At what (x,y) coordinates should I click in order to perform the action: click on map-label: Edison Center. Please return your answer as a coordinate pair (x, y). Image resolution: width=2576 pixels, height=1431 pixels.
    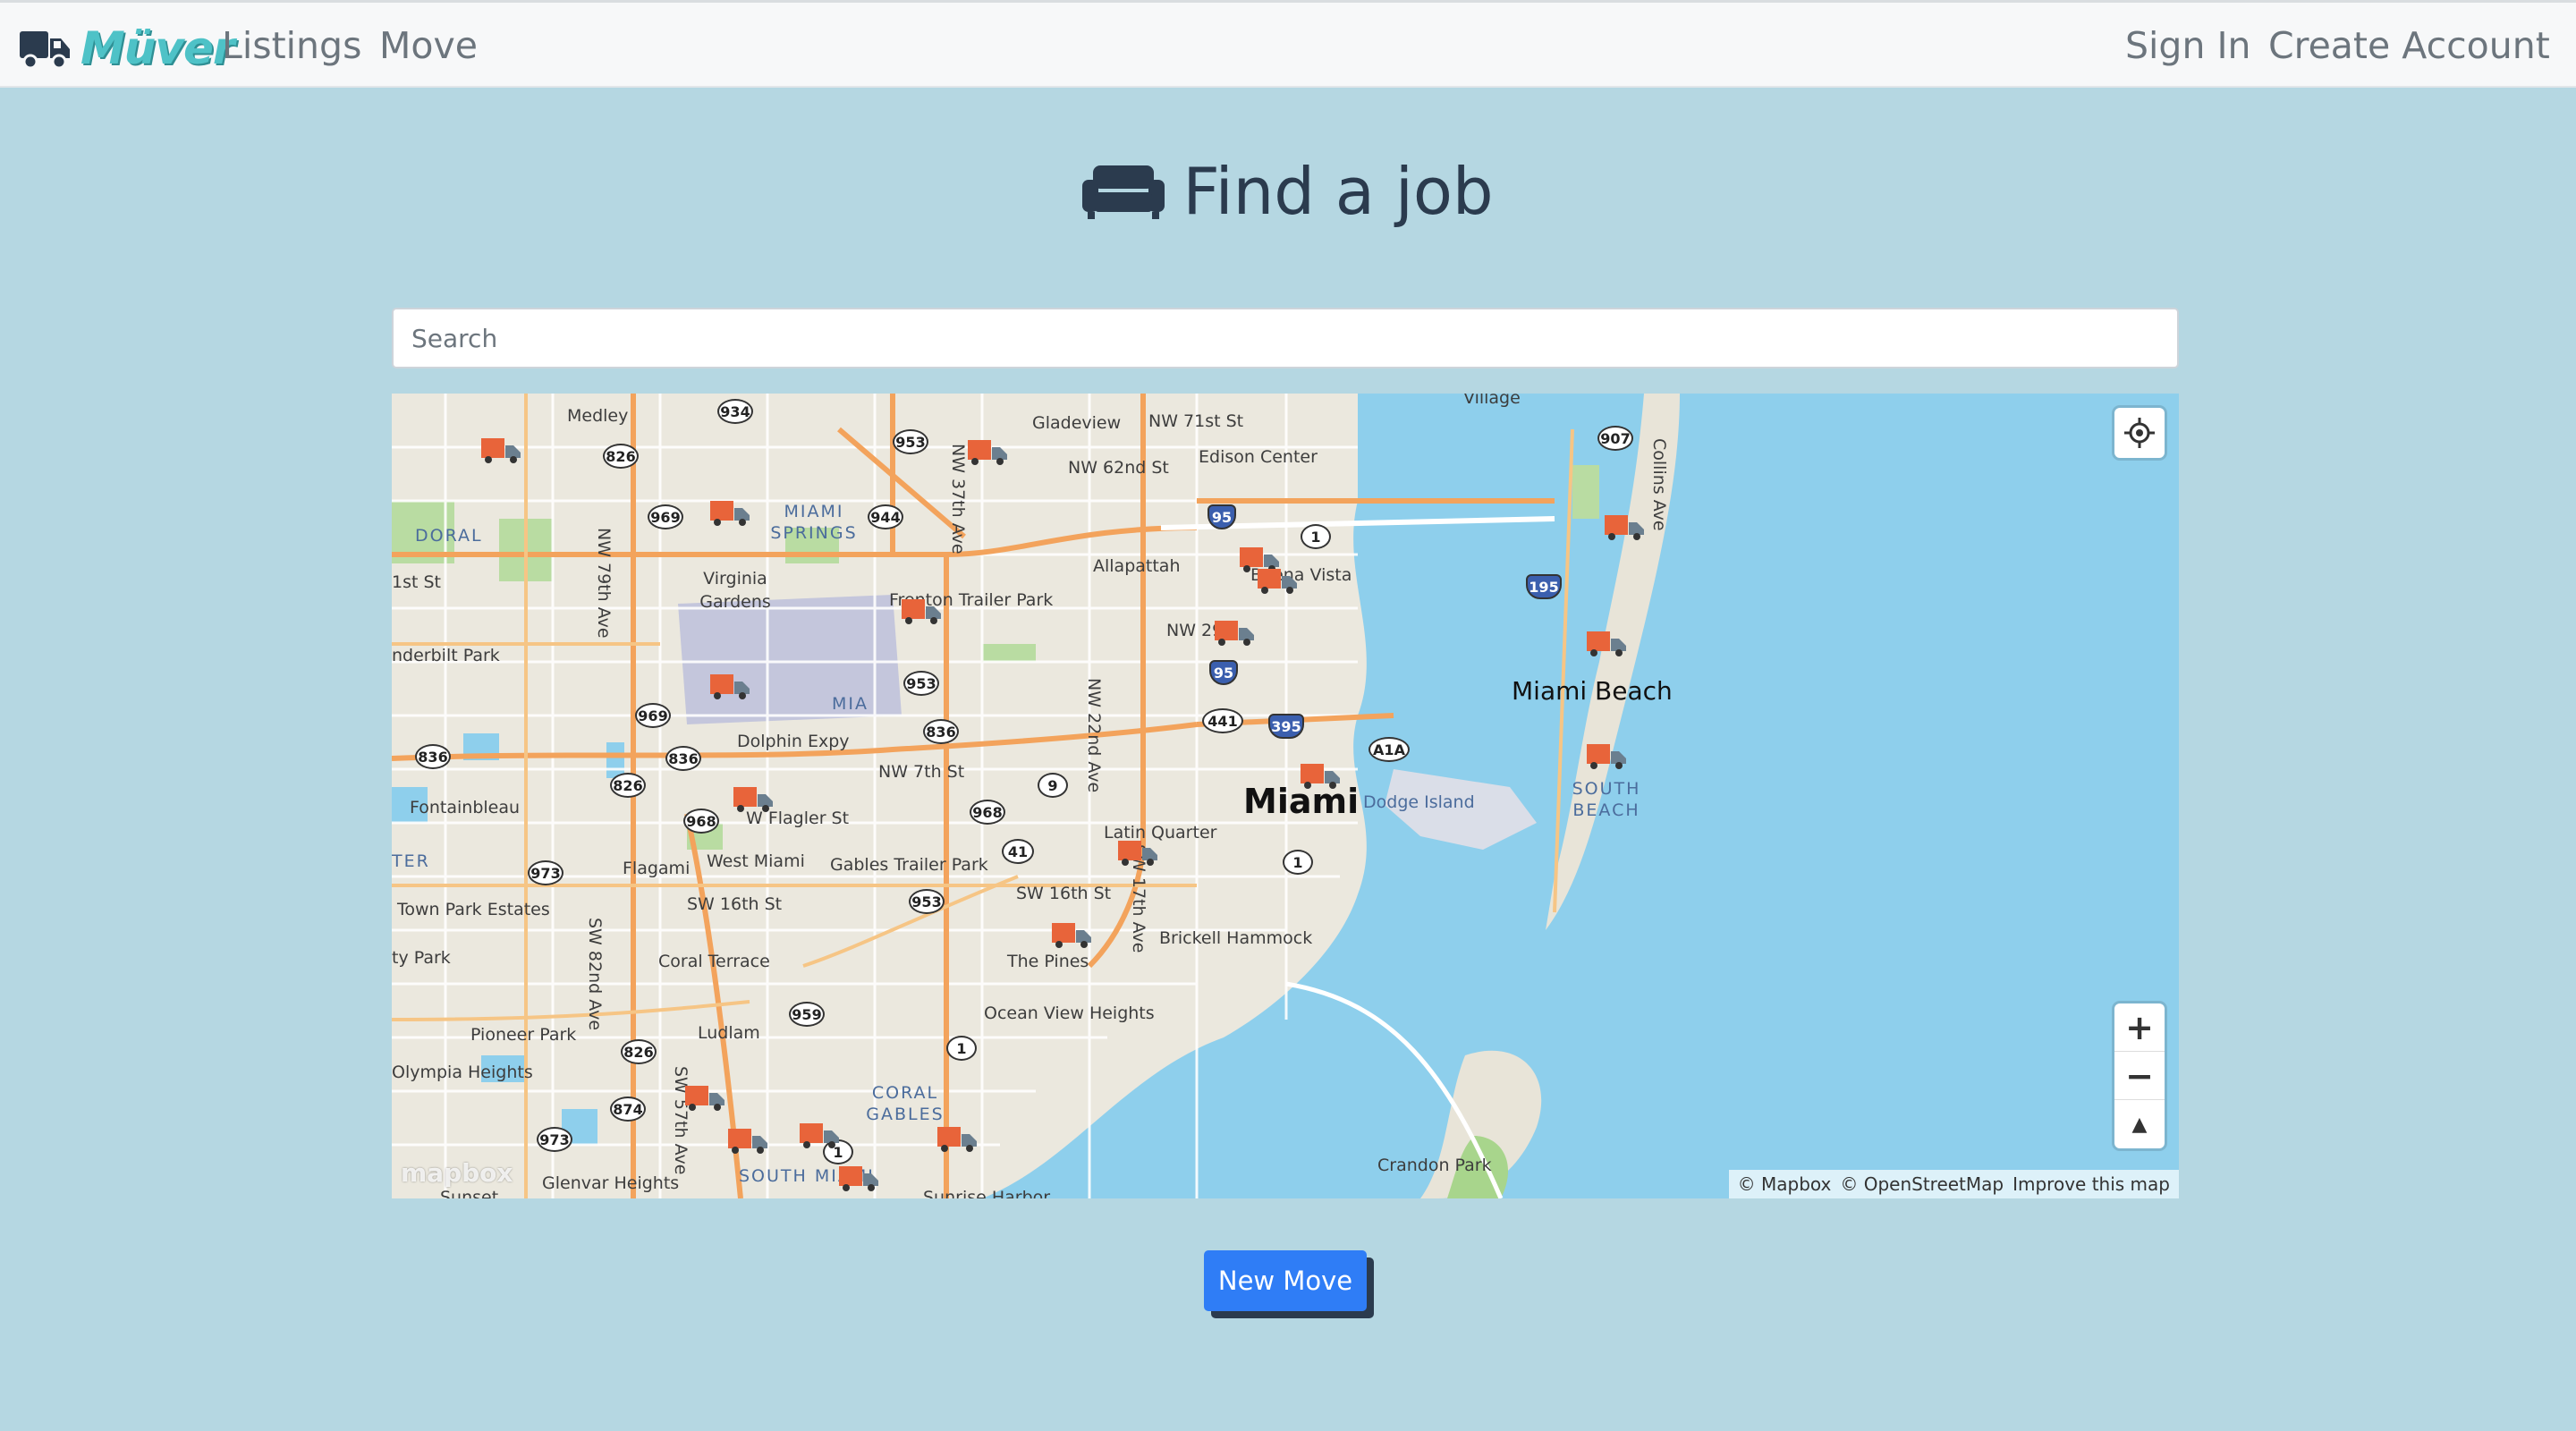
    Looking at the image, I should click on (1258, 457).